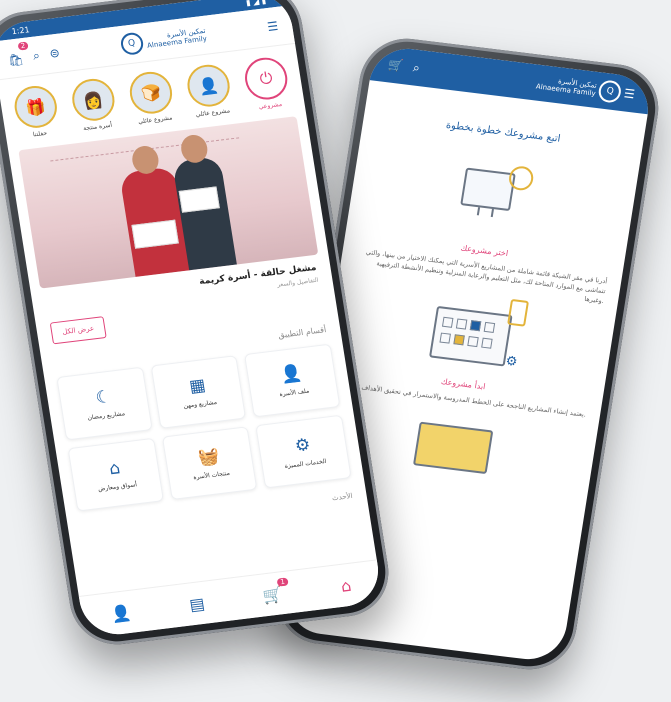 The width and height of the screenshot is (671, 702). I want to click on monitor-illustration, so click(493, 194).